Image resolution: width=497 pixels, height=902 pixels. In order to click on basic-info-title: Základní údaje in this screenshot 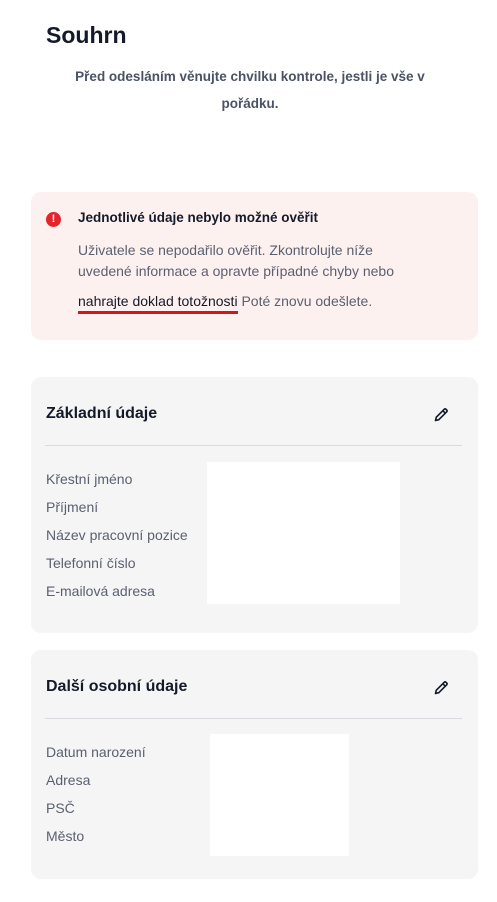, I will do `click(102, 413)`.